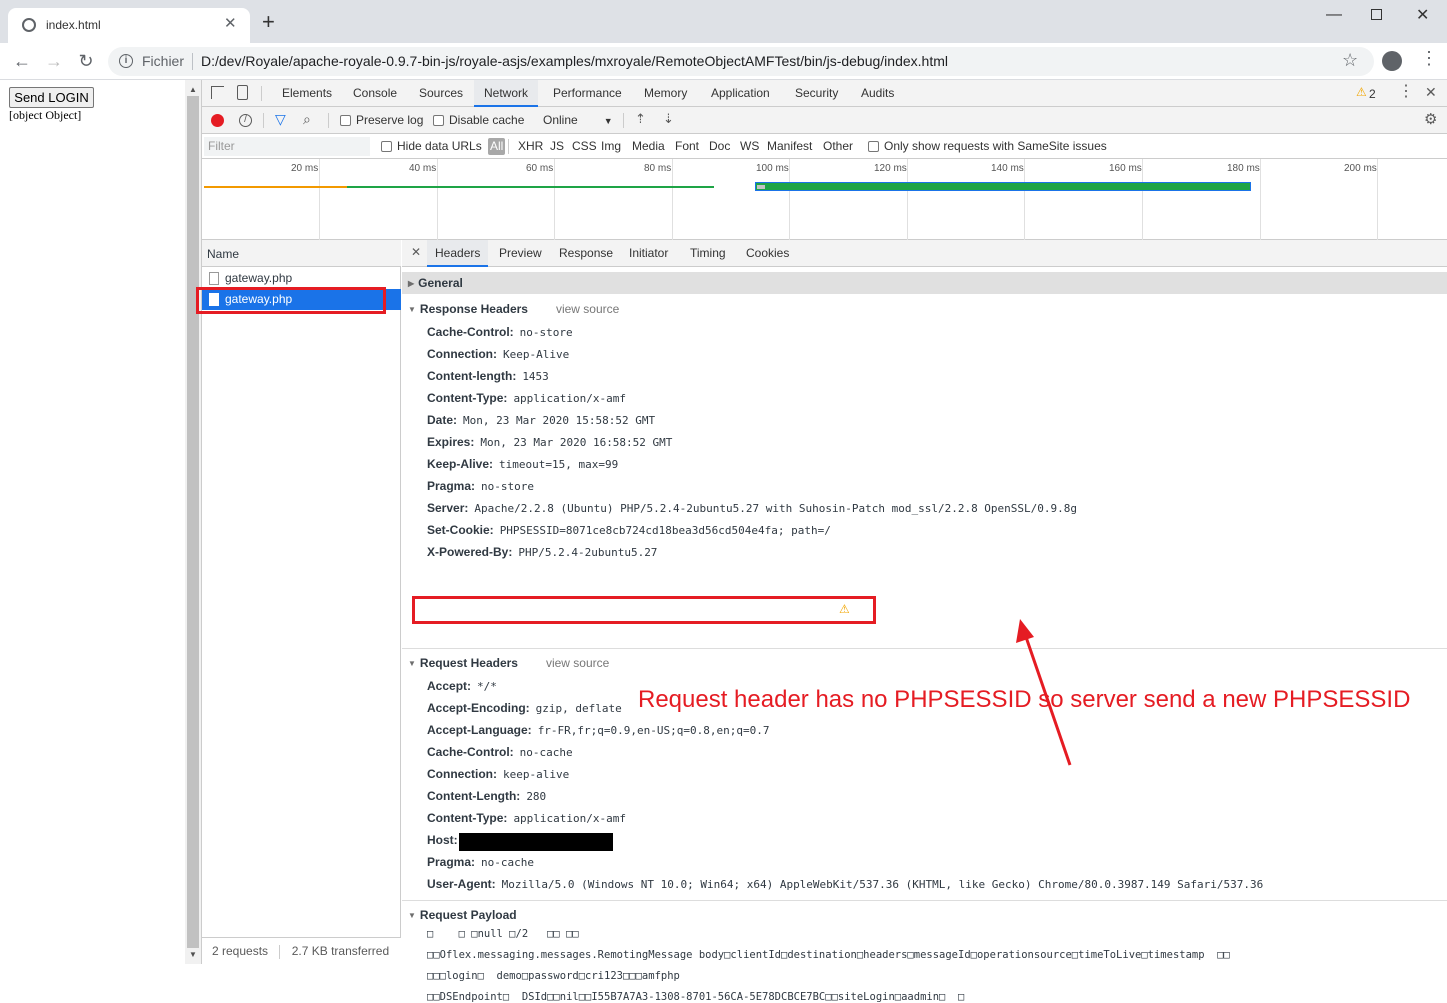 Image resolution: width=1447 pixels, height=1003 pixels. What do you see at coordinates (578, 708) in the screenshot?
I see `request-header-value: gzip, deflate` at bounding box center [578, 708].